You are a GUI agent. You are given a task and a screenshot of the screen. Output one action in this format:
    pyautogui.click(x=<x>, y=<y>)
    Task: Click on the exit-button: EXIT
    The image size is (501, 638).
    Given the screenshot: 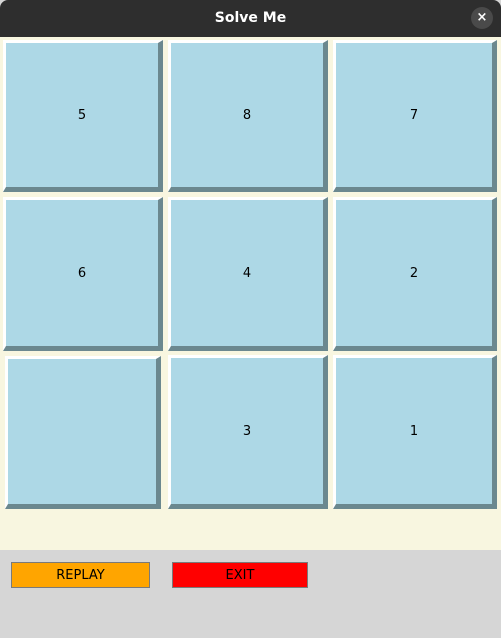 What is the action you would take?
    pyautogui.click(x=240, y=575)
    